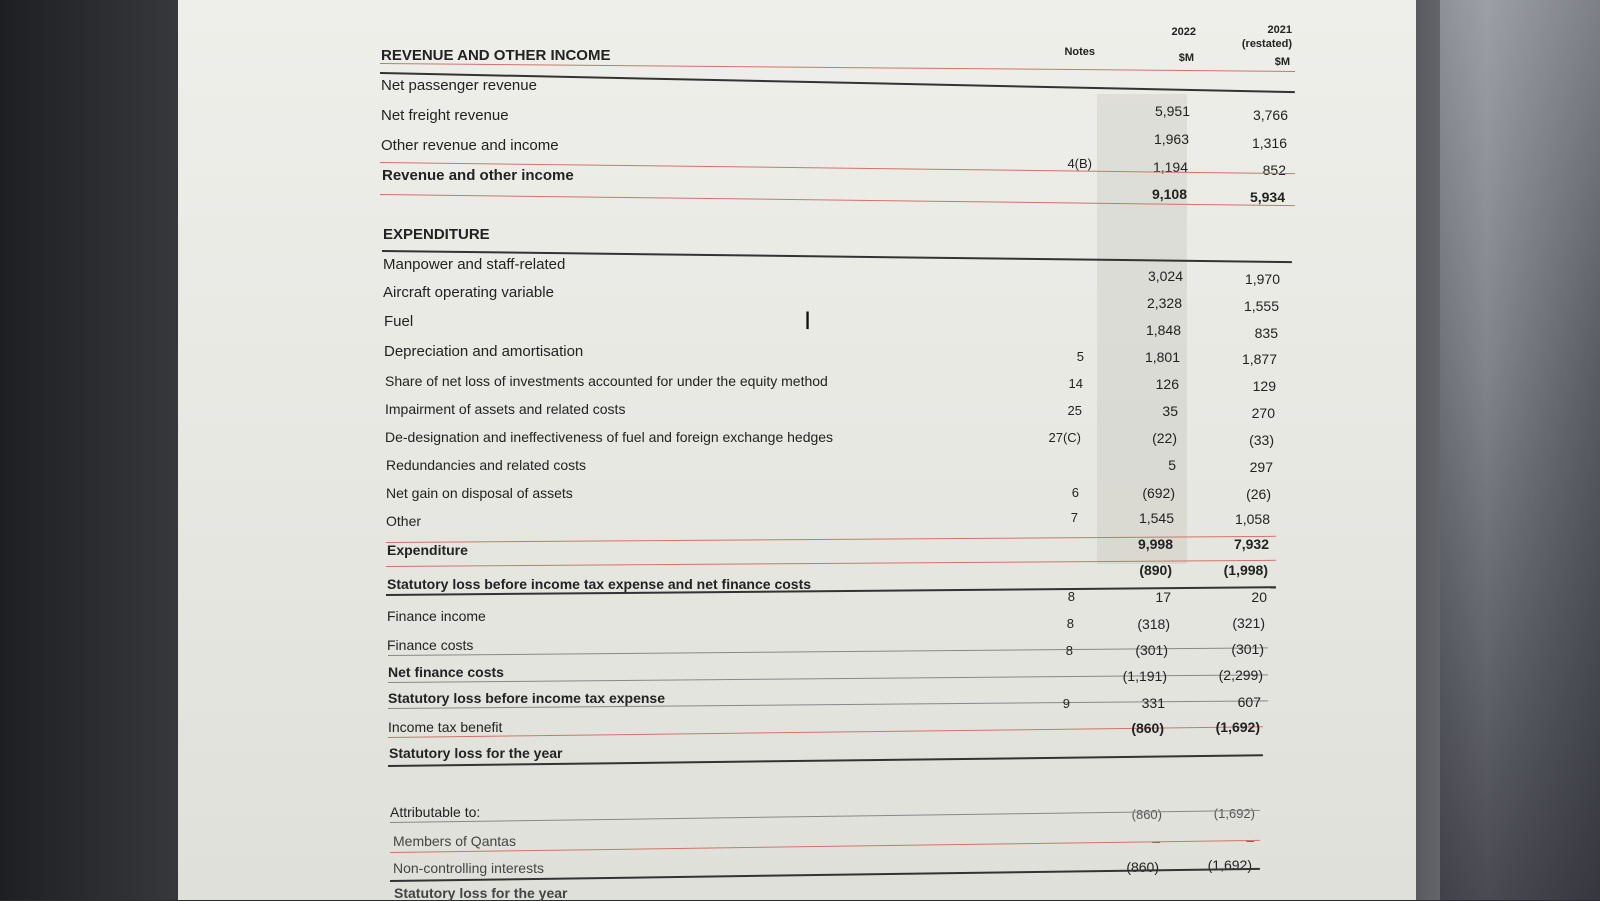  What do you see at coordinates (1144, 676) in the screenshot?
I see `value-2022: (1,191)` at bounding box center [1144, 676].